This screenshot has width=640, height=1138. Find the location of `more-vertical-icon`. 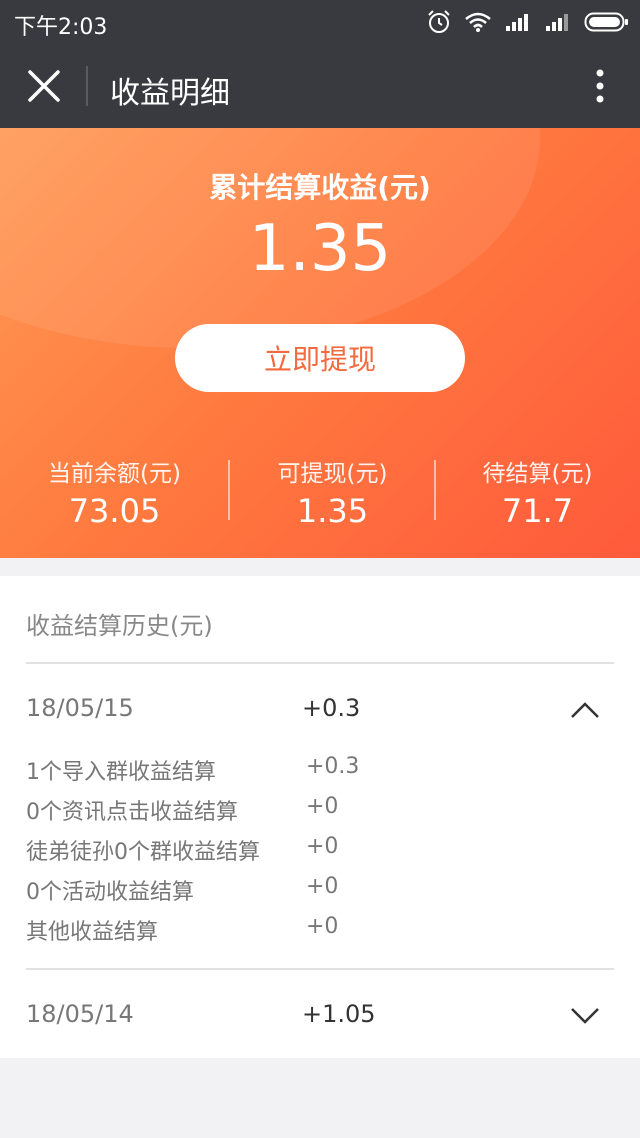

more-vertical-icon is located at coordinates (600, 86).